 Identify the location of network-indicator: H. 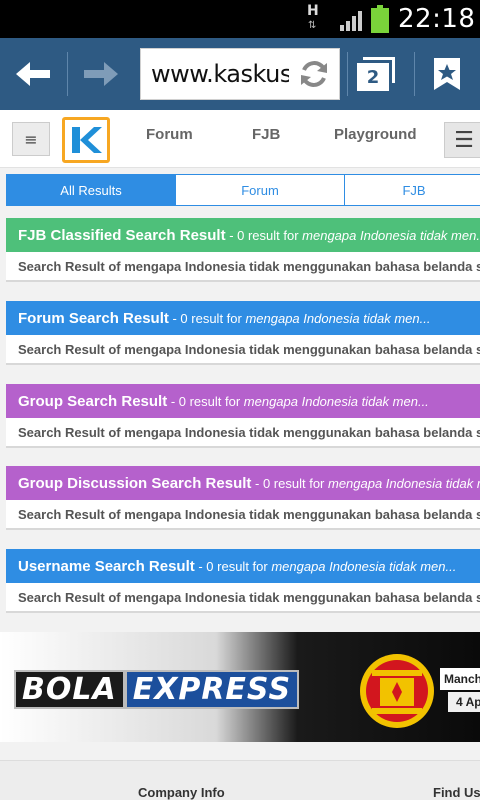
(313, 11).